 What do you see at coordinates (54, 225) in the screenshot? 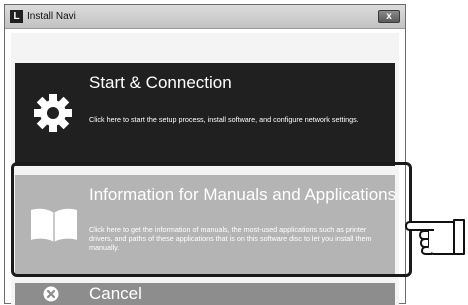
I see `open-book-icon` at bounding box center [54, 225].